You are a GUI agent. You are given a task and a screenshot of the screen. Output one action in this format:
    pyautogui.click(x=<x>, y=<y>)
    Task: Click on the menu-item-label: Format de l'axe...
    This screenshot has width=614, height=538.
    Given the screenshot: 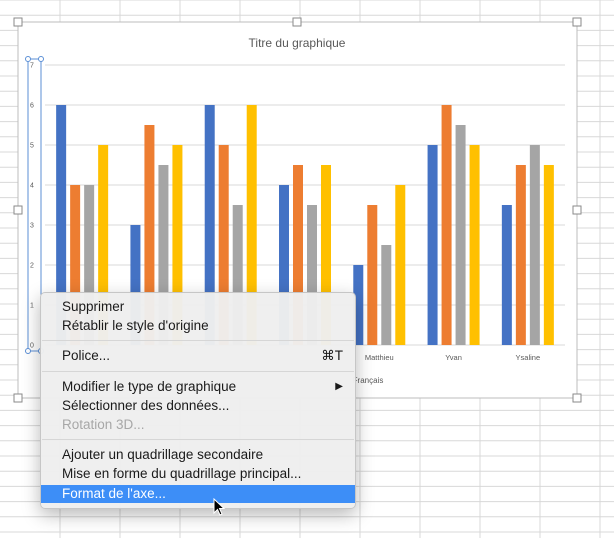 What is the action you would take?
    pyautogui.click(x=114, y=493)
    